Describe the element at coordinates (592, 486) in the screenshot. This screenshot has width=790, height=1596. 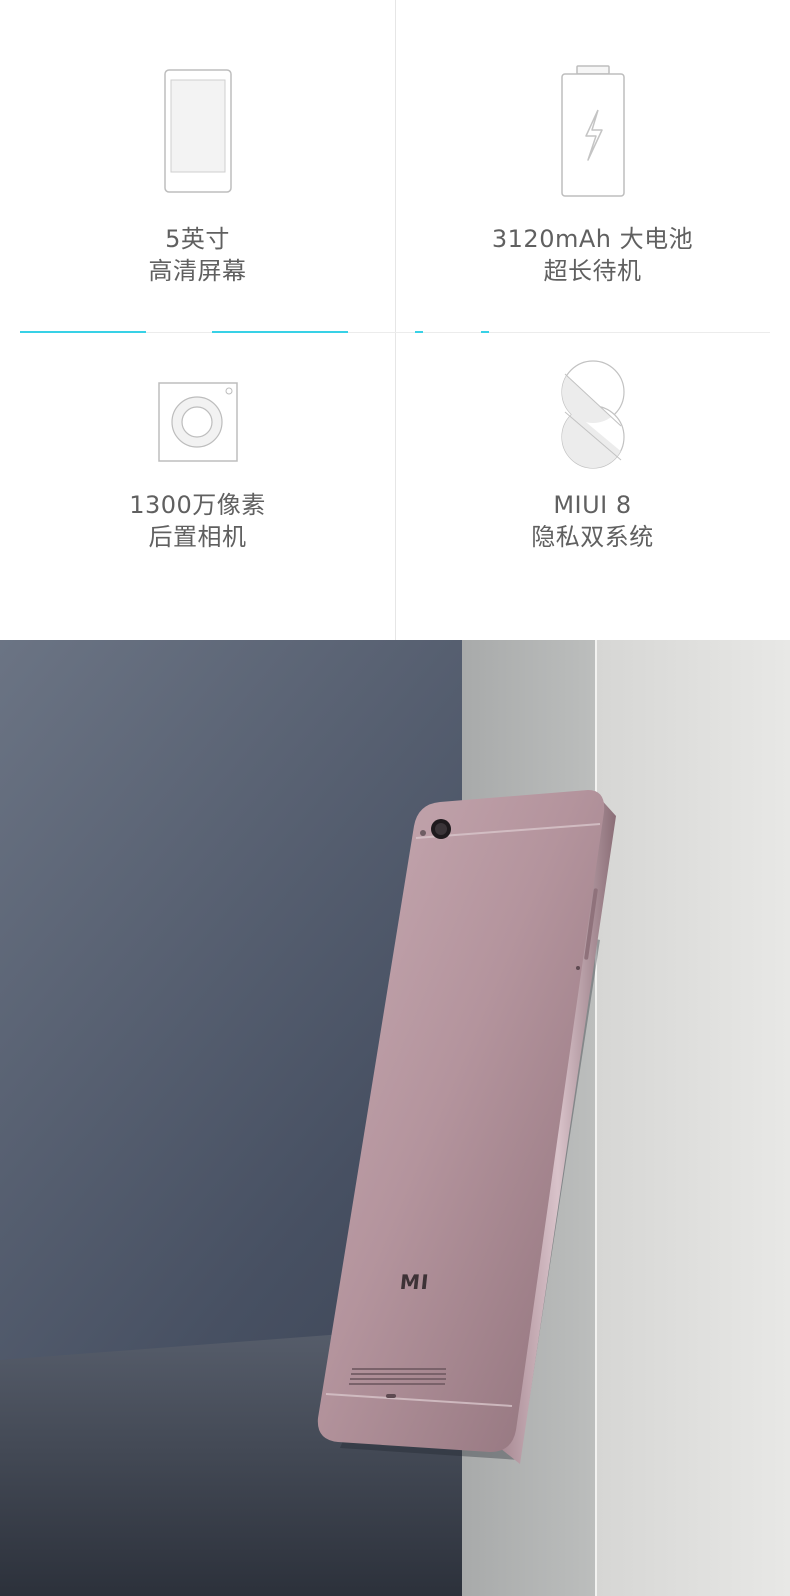
I see `feature-miui: MIUI 8 隐私双系统` at that location.